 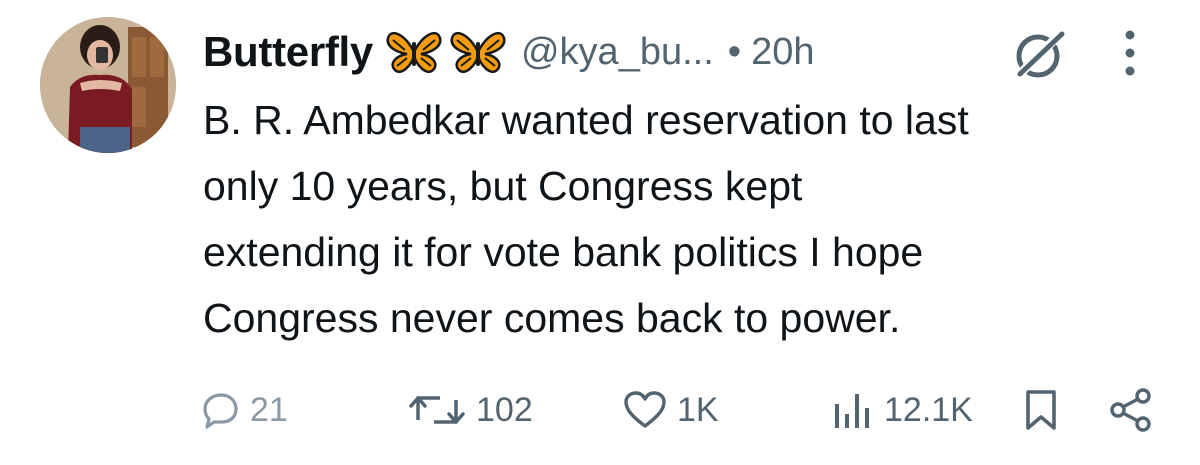 What do you see at coordinates (108, 85) in the screenshot?
I see `avatar` at bounding box center [108, 85].